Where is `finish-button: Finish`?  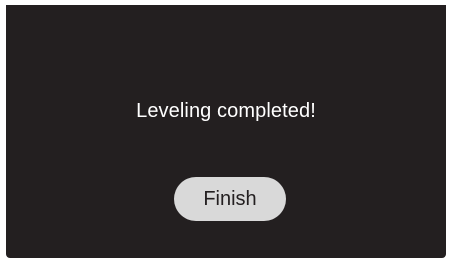
finish-button: Finish is located at coordinates (230, 199).